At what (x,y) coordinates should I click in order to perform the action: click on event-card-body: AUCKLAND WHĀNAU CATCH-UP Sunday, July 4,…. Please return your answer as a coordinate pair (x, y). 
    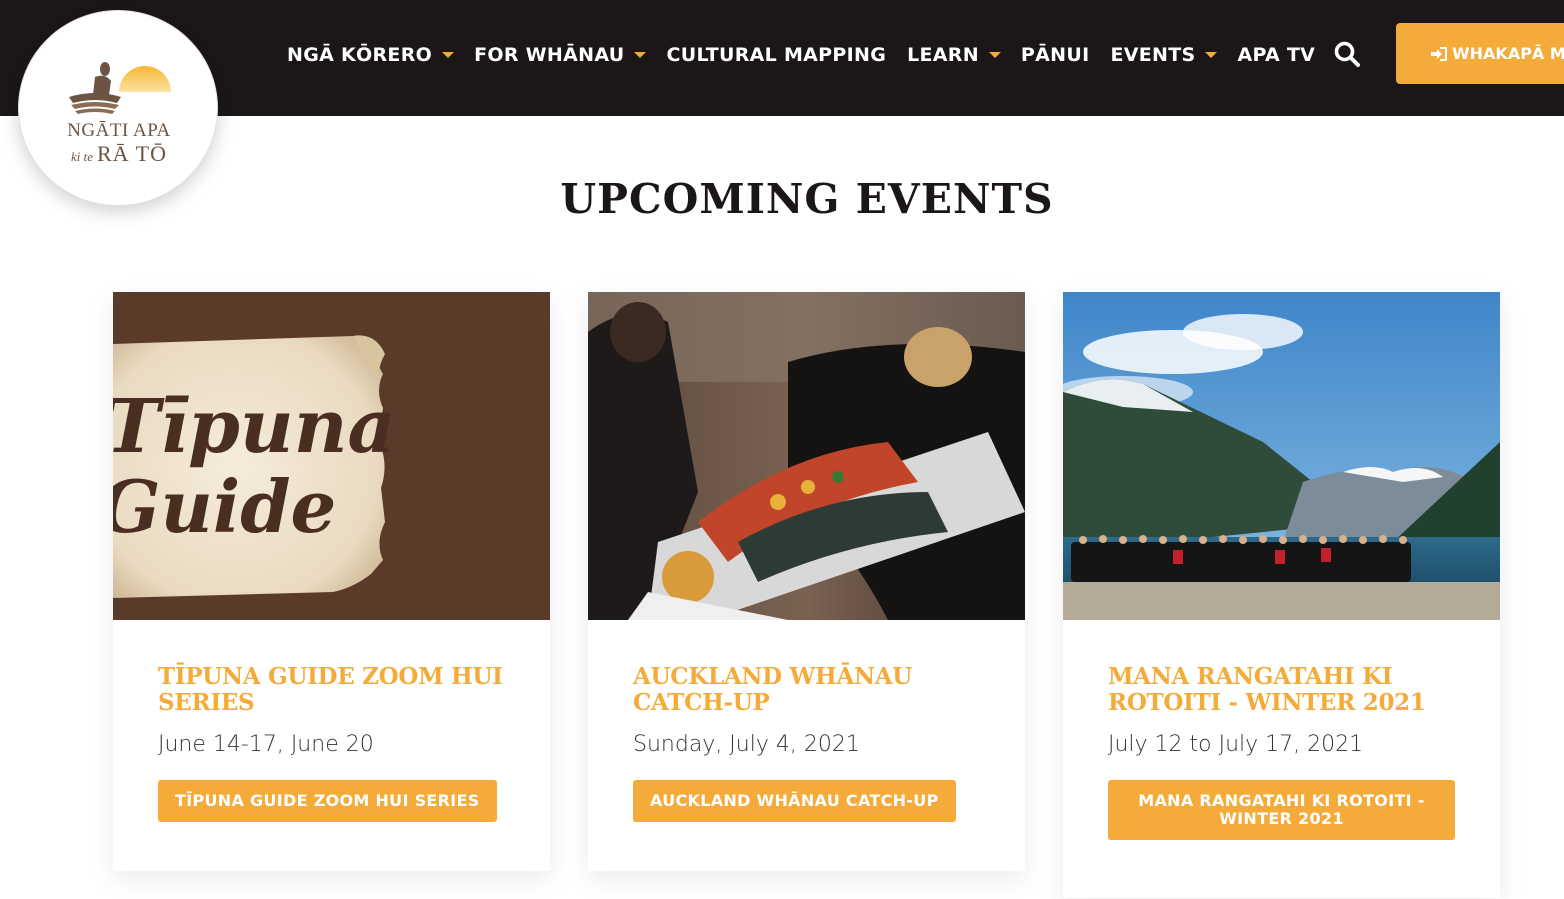
    Looking at the image, I should click on (806, 745).